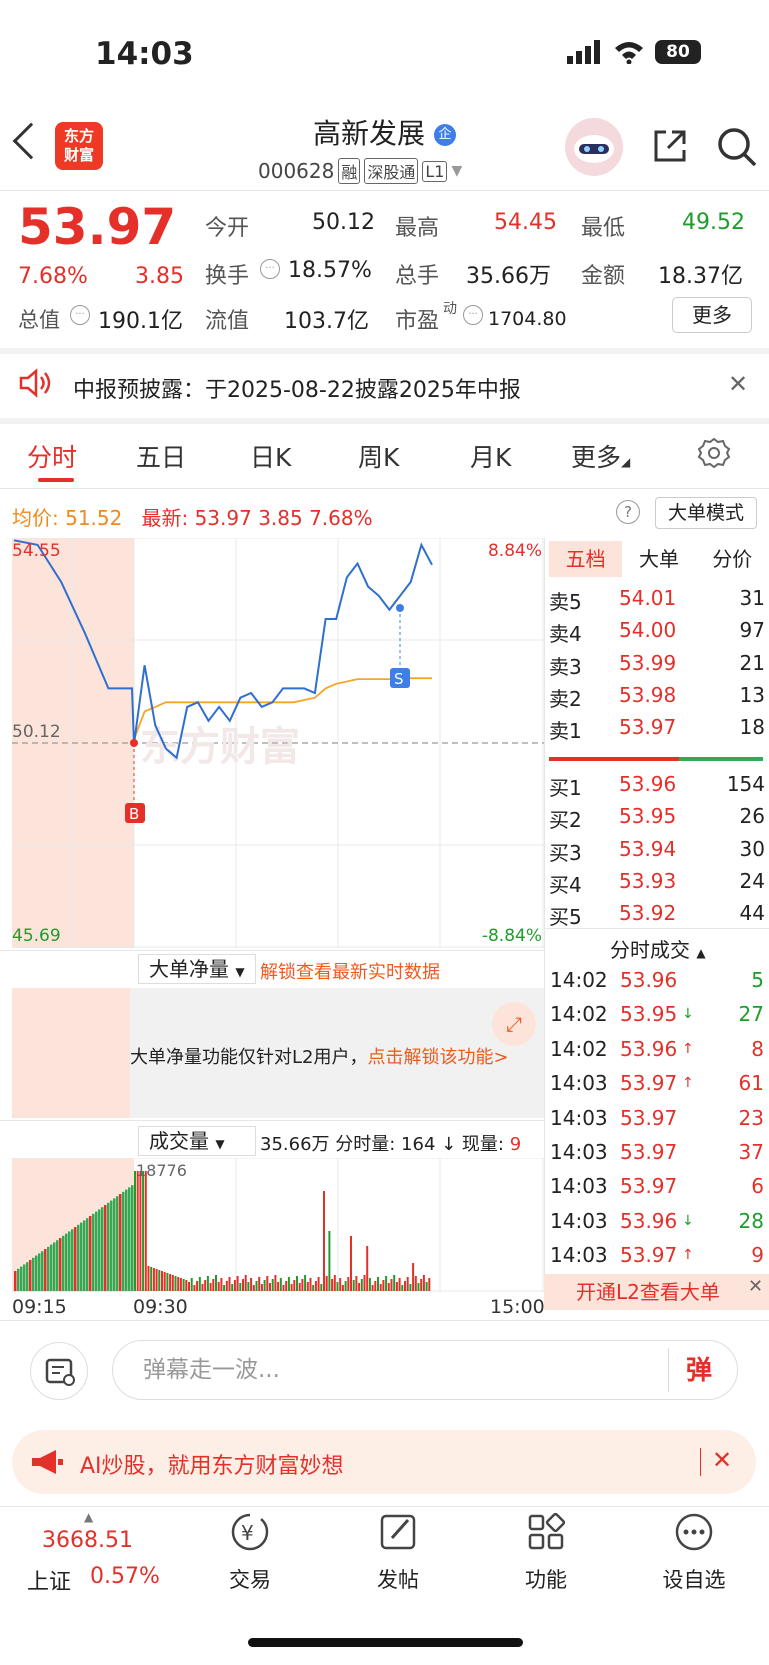 This screenshot has height=1665, width=769. What do you see at coordinates (87, 1540) in the screenshot?
I see `index-value: 3668.51` at bounding box center [87, 1540].